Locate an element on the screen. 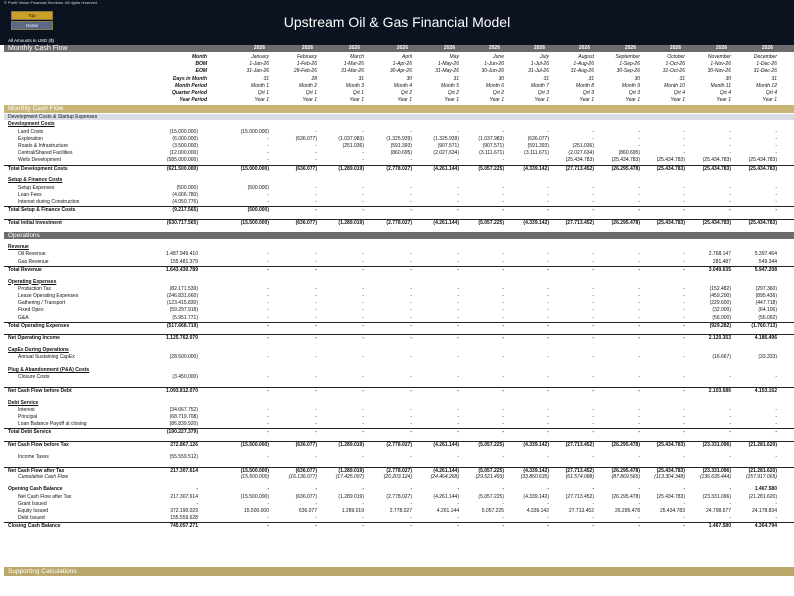 Image resolution: width=794 pixels, height=596 pixels. table-row: Closure Costs(3.450.000)------------- is located at coordinates (399, 377).